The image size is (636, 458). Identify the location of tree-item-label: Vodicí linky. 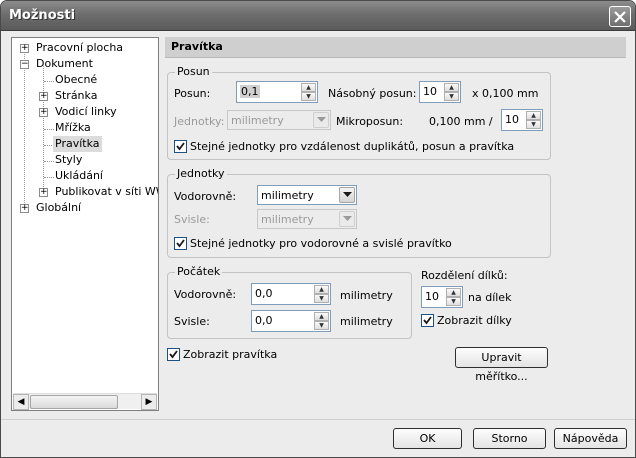
(86, 111).